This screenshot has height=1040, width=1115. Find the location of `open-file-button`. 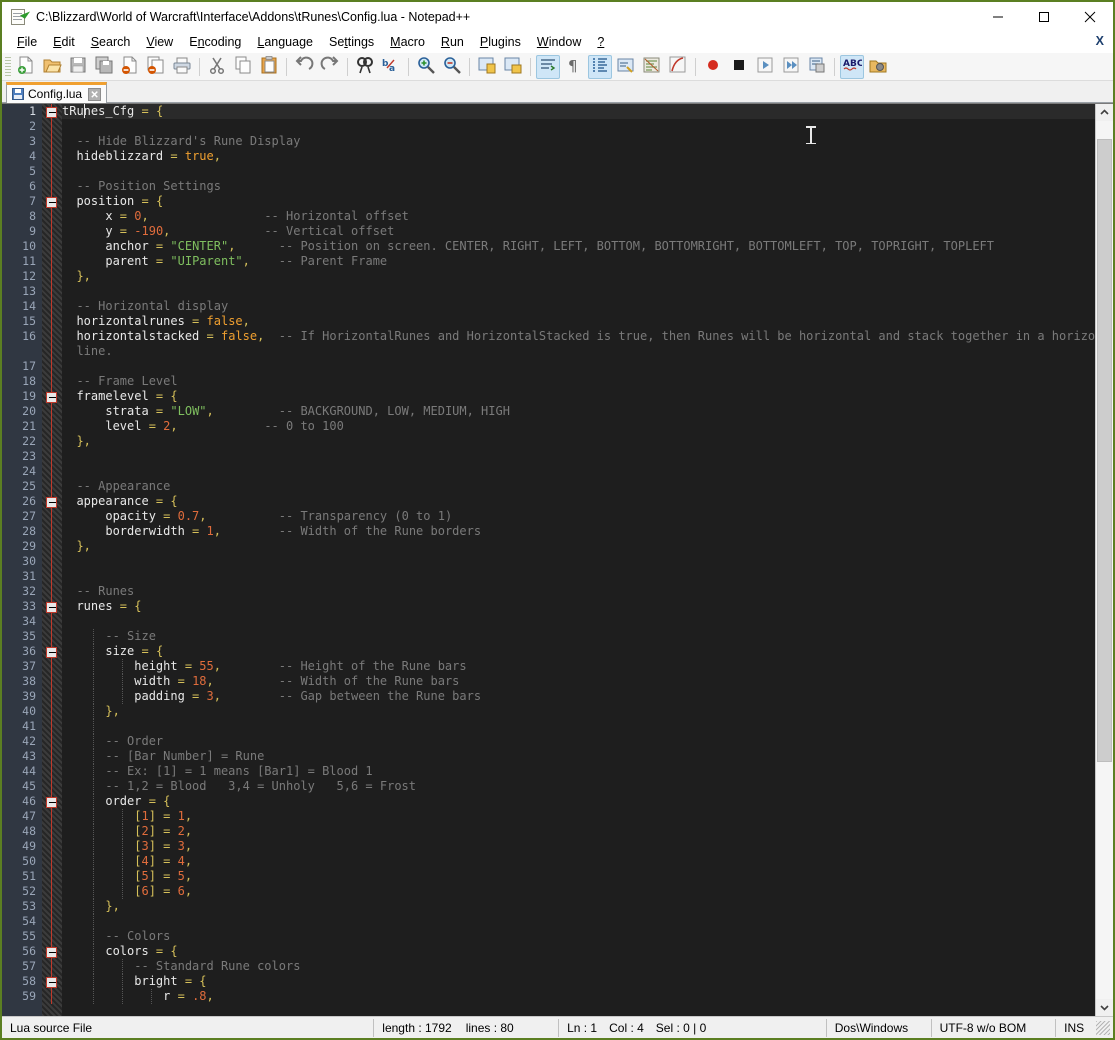

open-file-button is located at coordinates (52, 67).